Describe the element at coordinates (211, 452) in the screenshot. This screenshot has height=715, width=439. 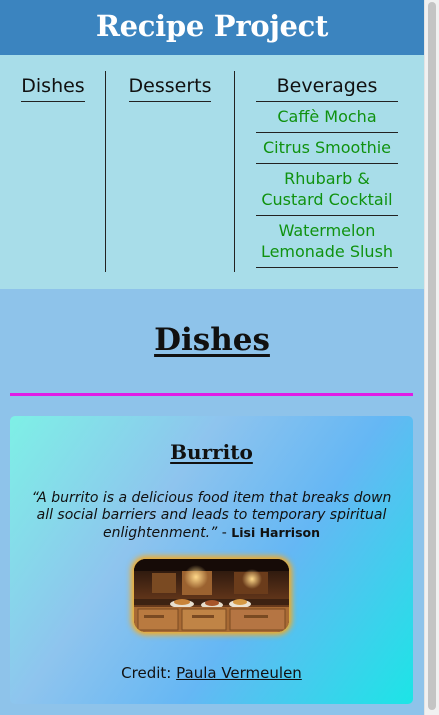
I see `recipe-title: Burrito` at that location.